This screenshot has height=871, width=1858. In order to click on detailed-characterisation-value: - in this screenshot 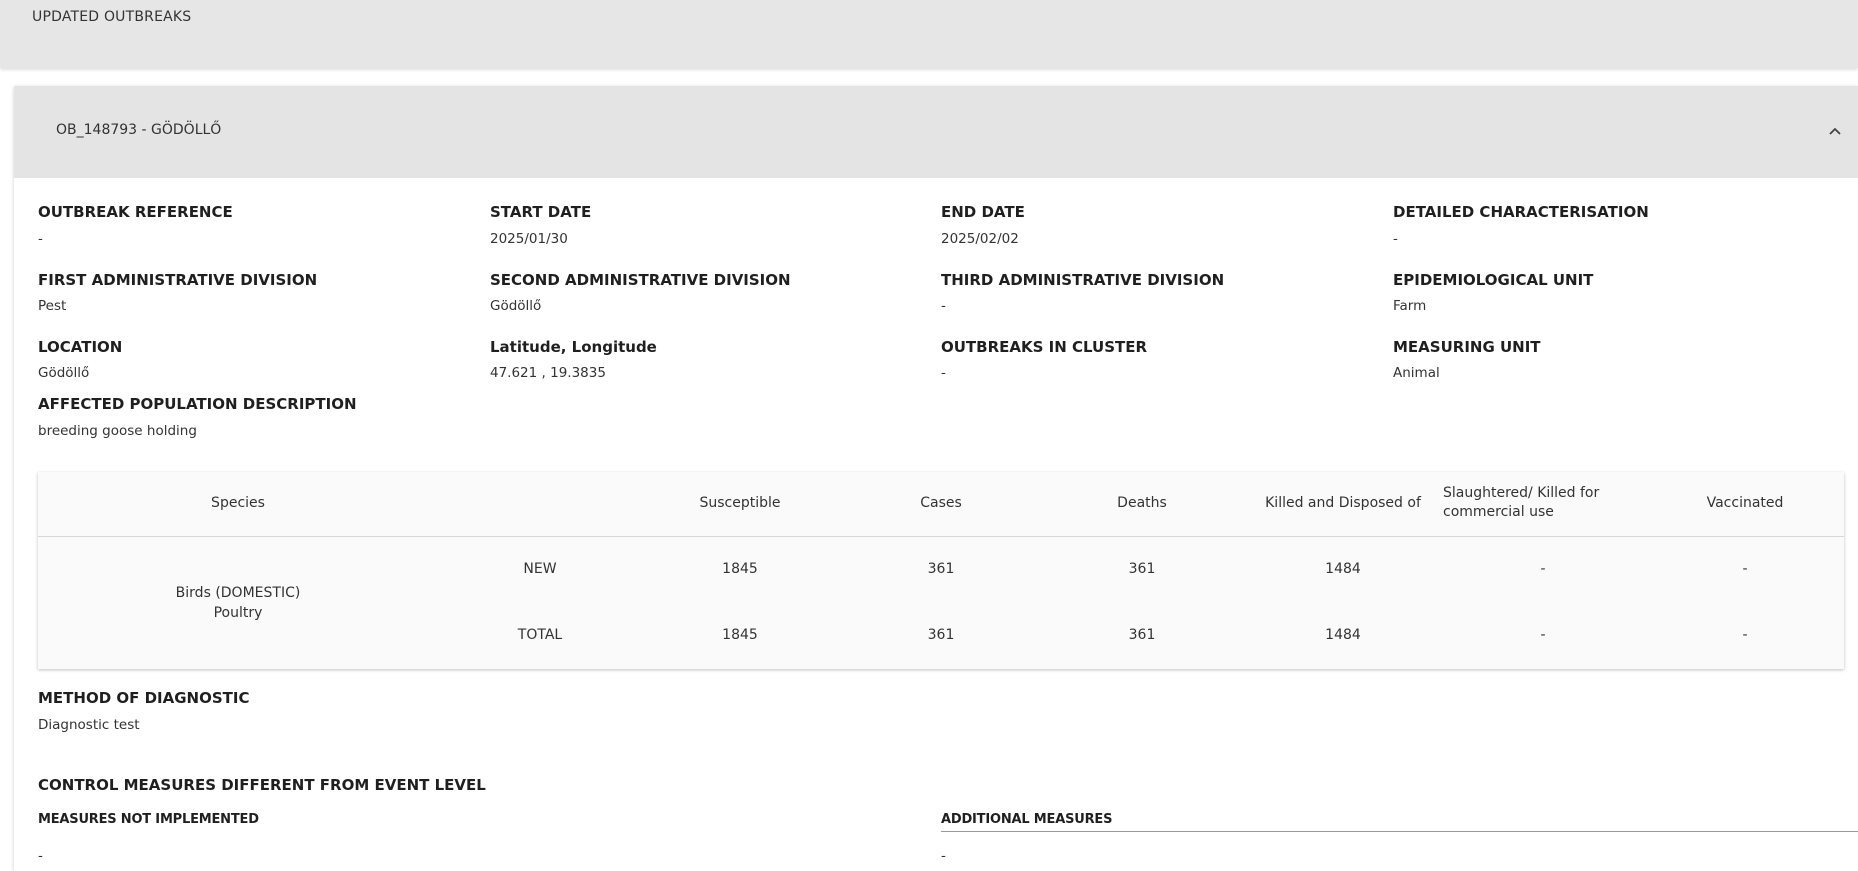, I will do `click(1395, 239)`.